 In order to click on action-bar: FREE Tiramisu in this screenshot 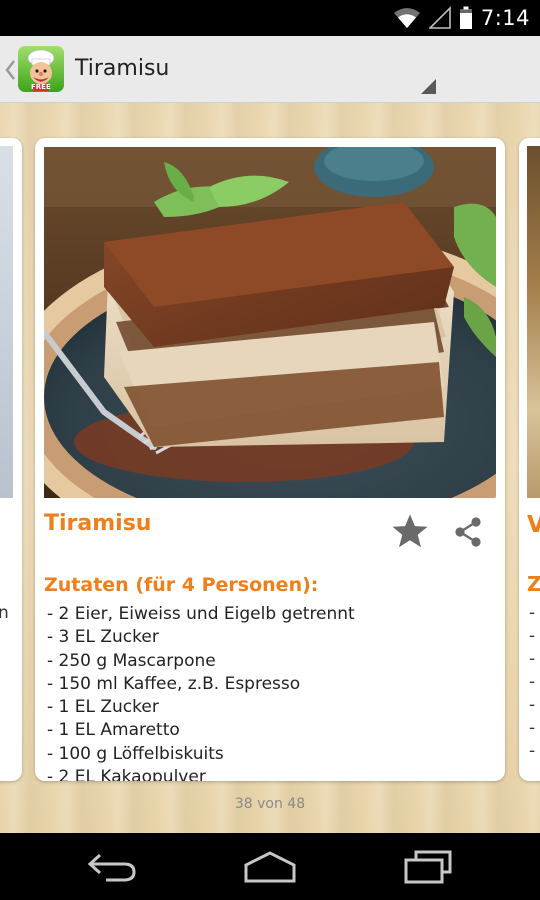, I will do `click(270, 69)`.